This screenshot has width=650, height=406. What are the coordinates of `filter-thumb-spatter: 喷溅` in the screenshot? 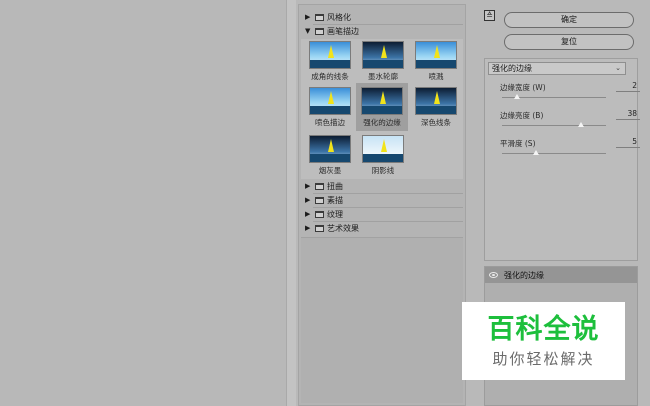 It's located at (436, 61).